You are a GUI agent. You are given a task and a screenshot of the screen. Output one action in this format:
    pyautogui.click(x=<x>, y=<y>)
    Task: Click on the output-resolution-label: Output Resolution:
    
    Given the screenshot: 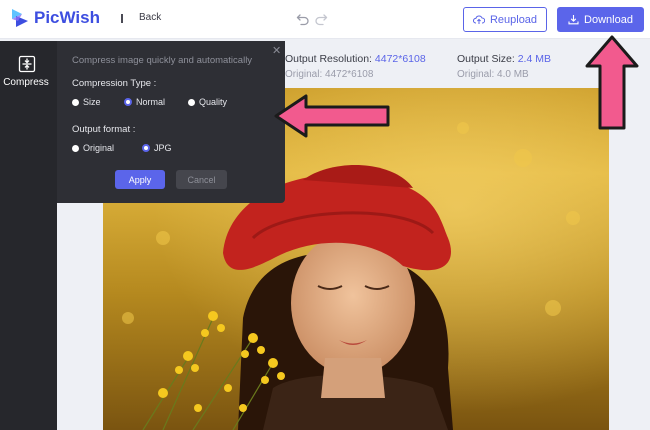 What is the action you would take?
    pyautogui.click(x=328, y=59)
    